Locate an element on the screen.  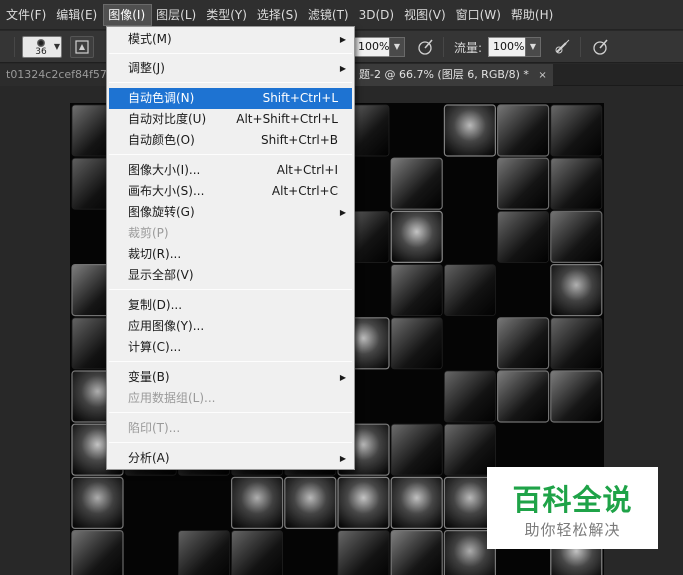
menu-image: 图像(I) is located at coordinates (128, 14).